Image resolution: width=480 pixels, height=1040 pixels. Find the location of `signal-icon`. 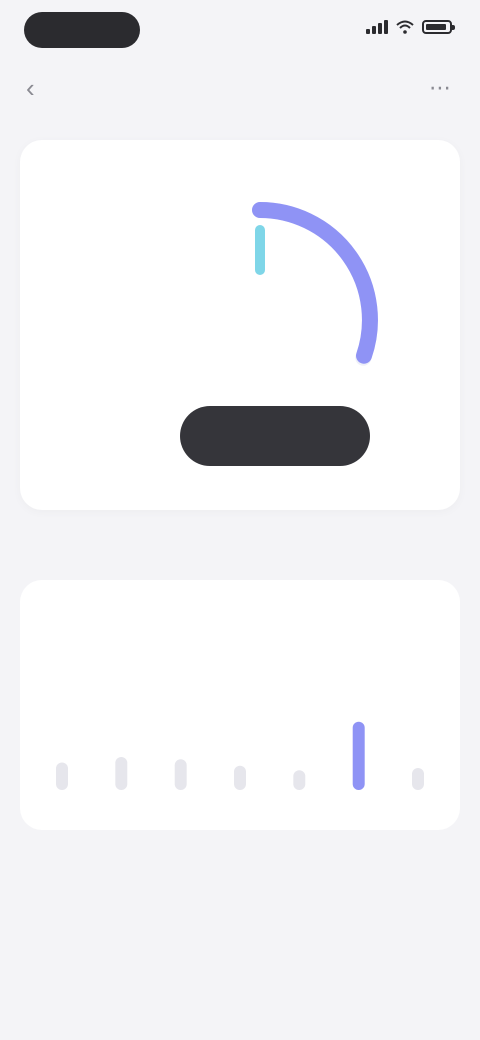

signal-icon is located at coordinates (377, 27).